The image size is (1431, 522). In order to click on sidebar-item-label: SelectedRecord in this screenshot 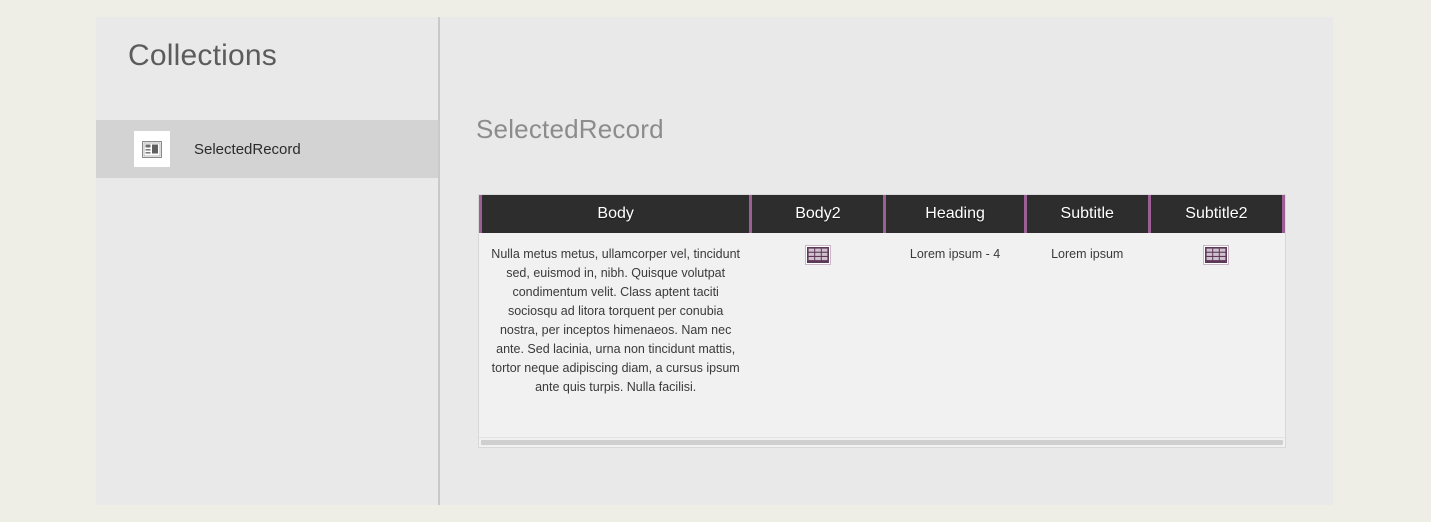, I will do `click(247, 149)`.